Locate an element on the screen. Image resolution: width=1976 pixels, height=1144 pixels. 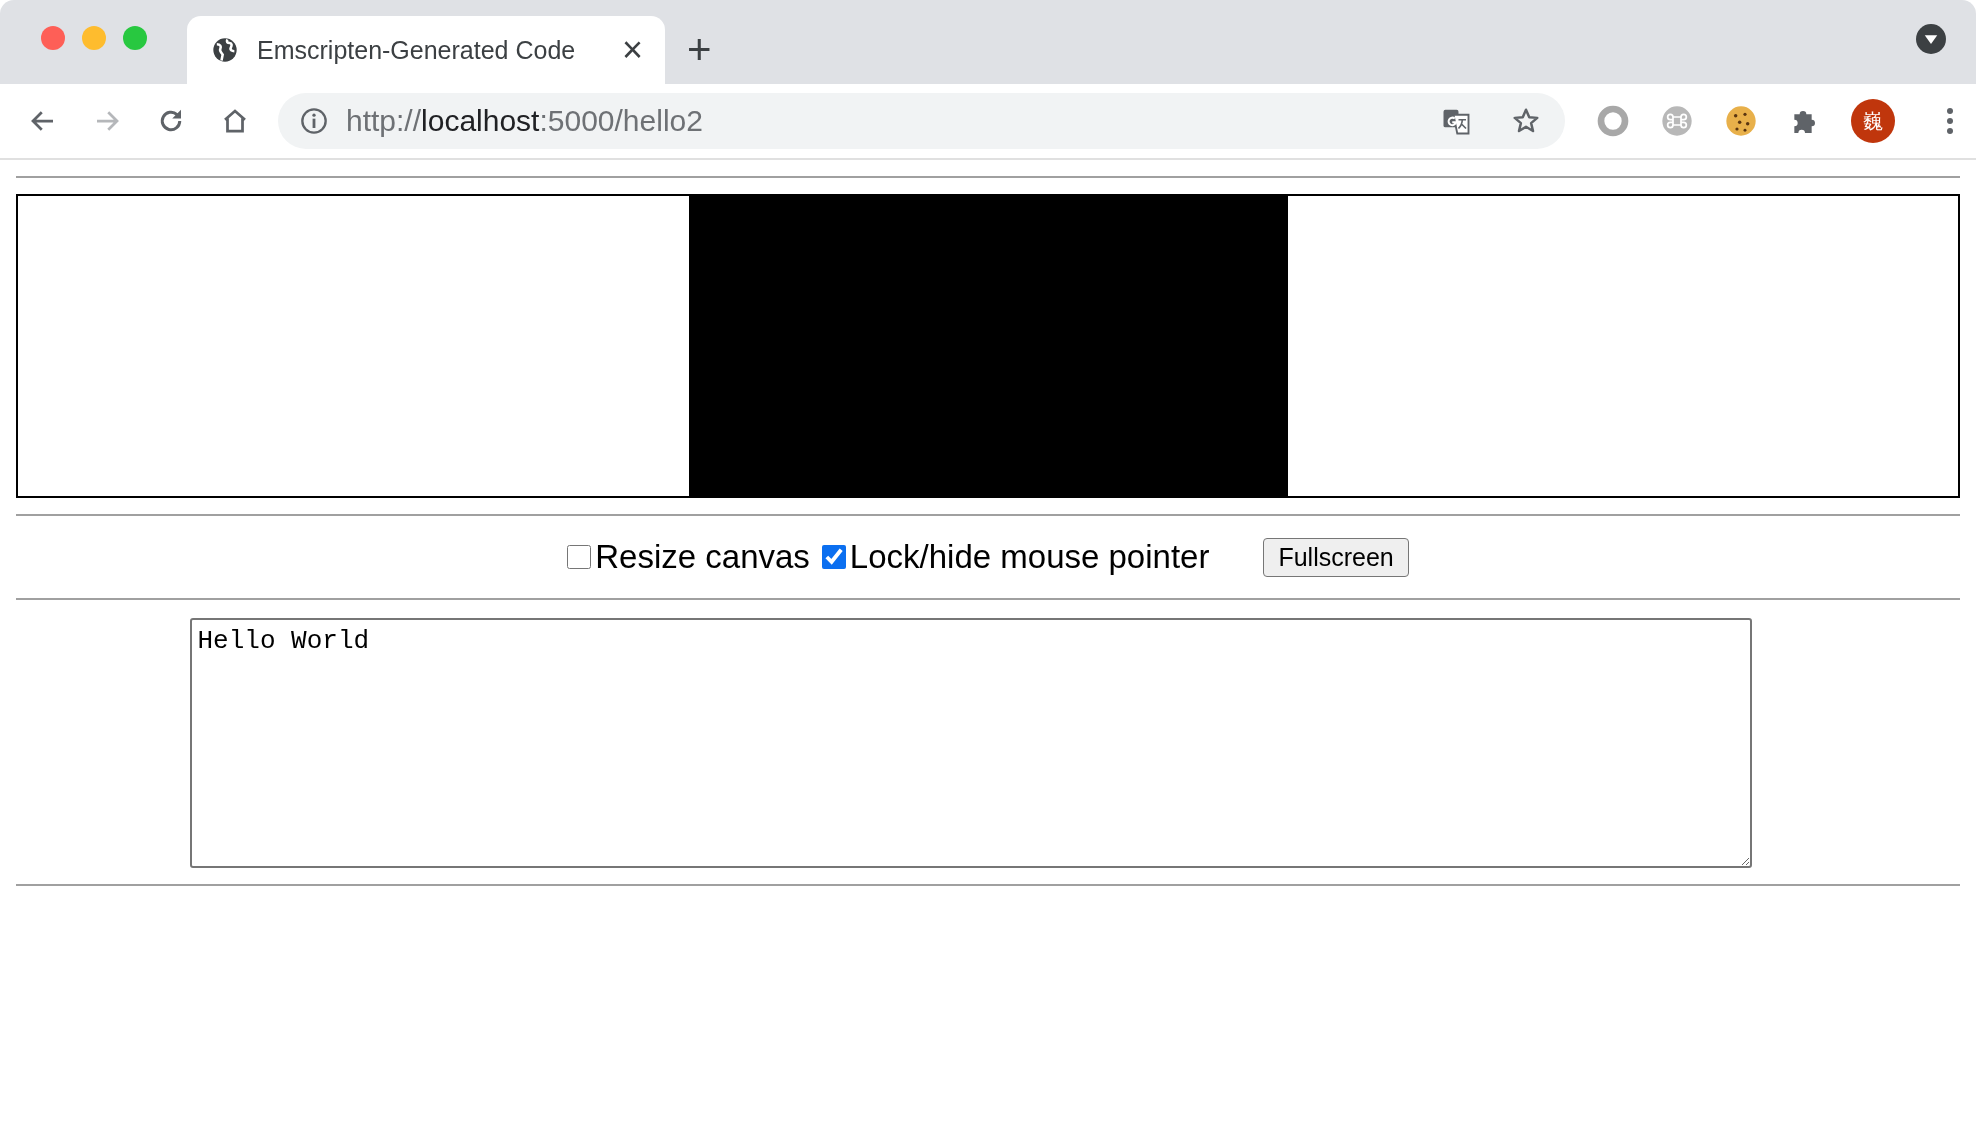
address-bar: http://localhost:5000/hello2 is located at coordinates (921, 121).